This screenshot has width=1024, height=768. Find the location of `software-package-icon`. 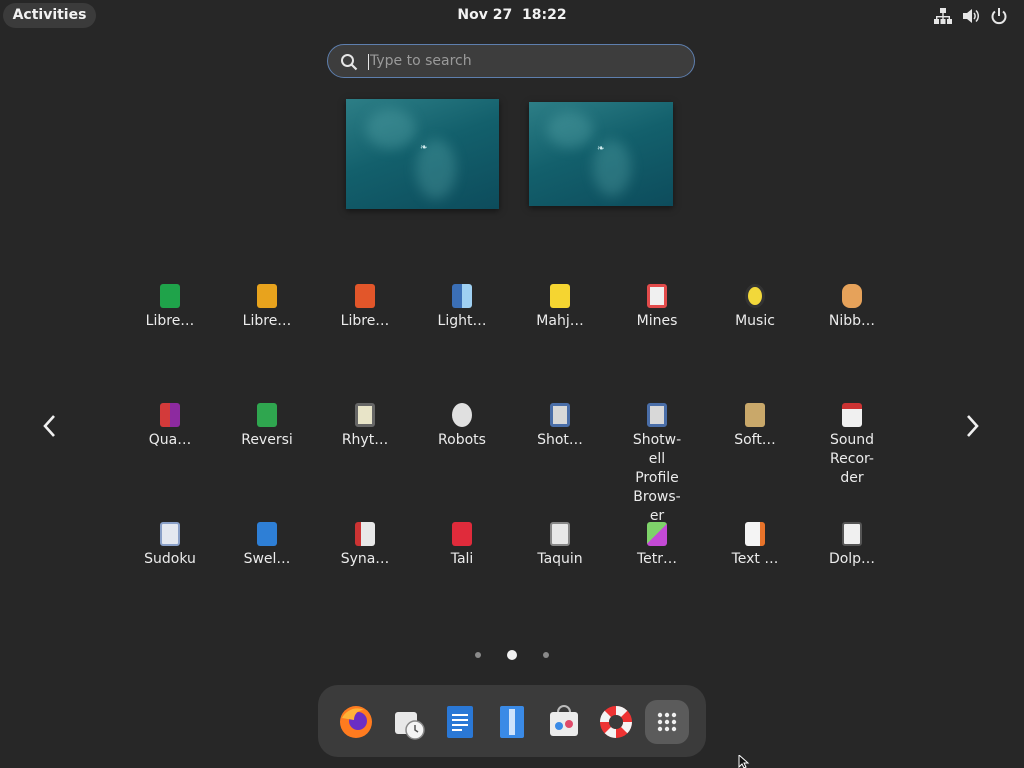

software-package-icon is located at coordinates (755, 415).